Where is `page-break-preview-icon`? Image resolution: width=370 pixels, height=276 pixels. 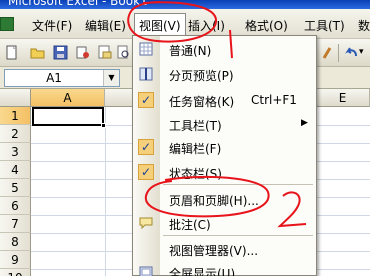 page-break-preview-icon is located at coordinates (146, 74).